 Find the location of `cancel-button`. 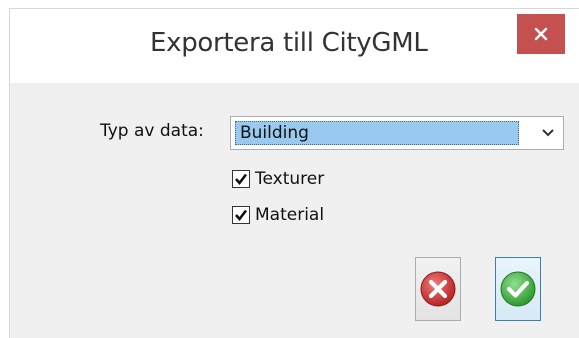

cancel-button is located at coordinates (438, 289).